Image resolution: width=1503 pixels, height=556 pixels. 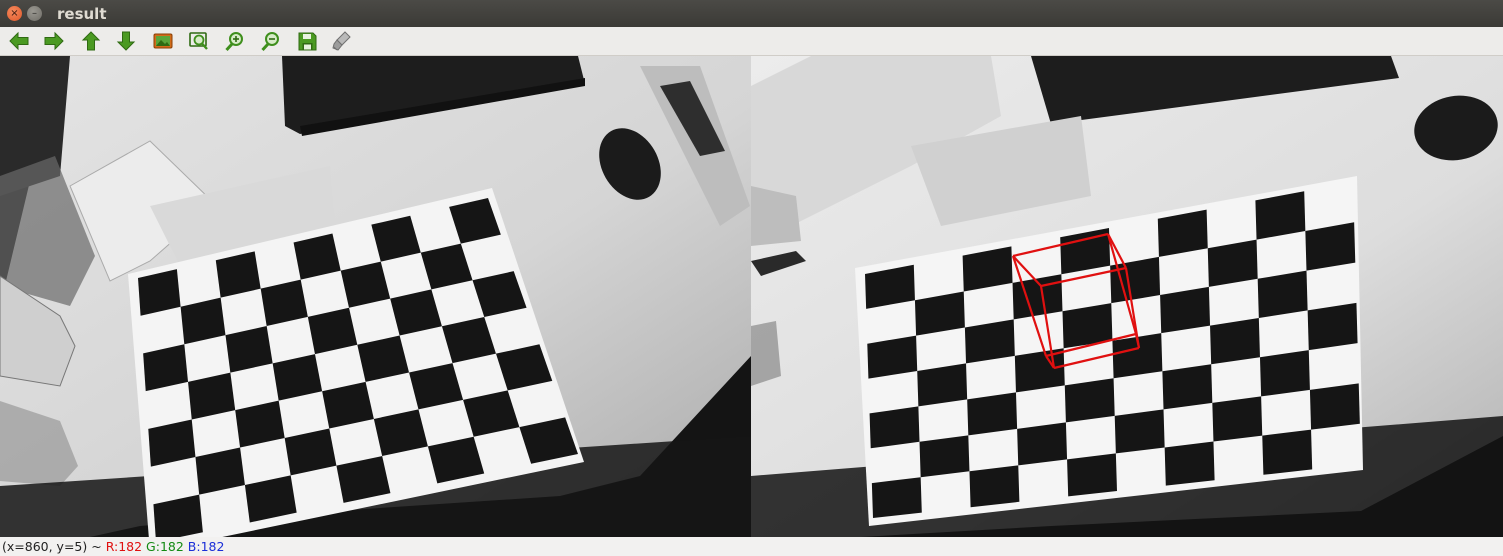 I want to click on pan-down-button, so click(x=126, y=41).